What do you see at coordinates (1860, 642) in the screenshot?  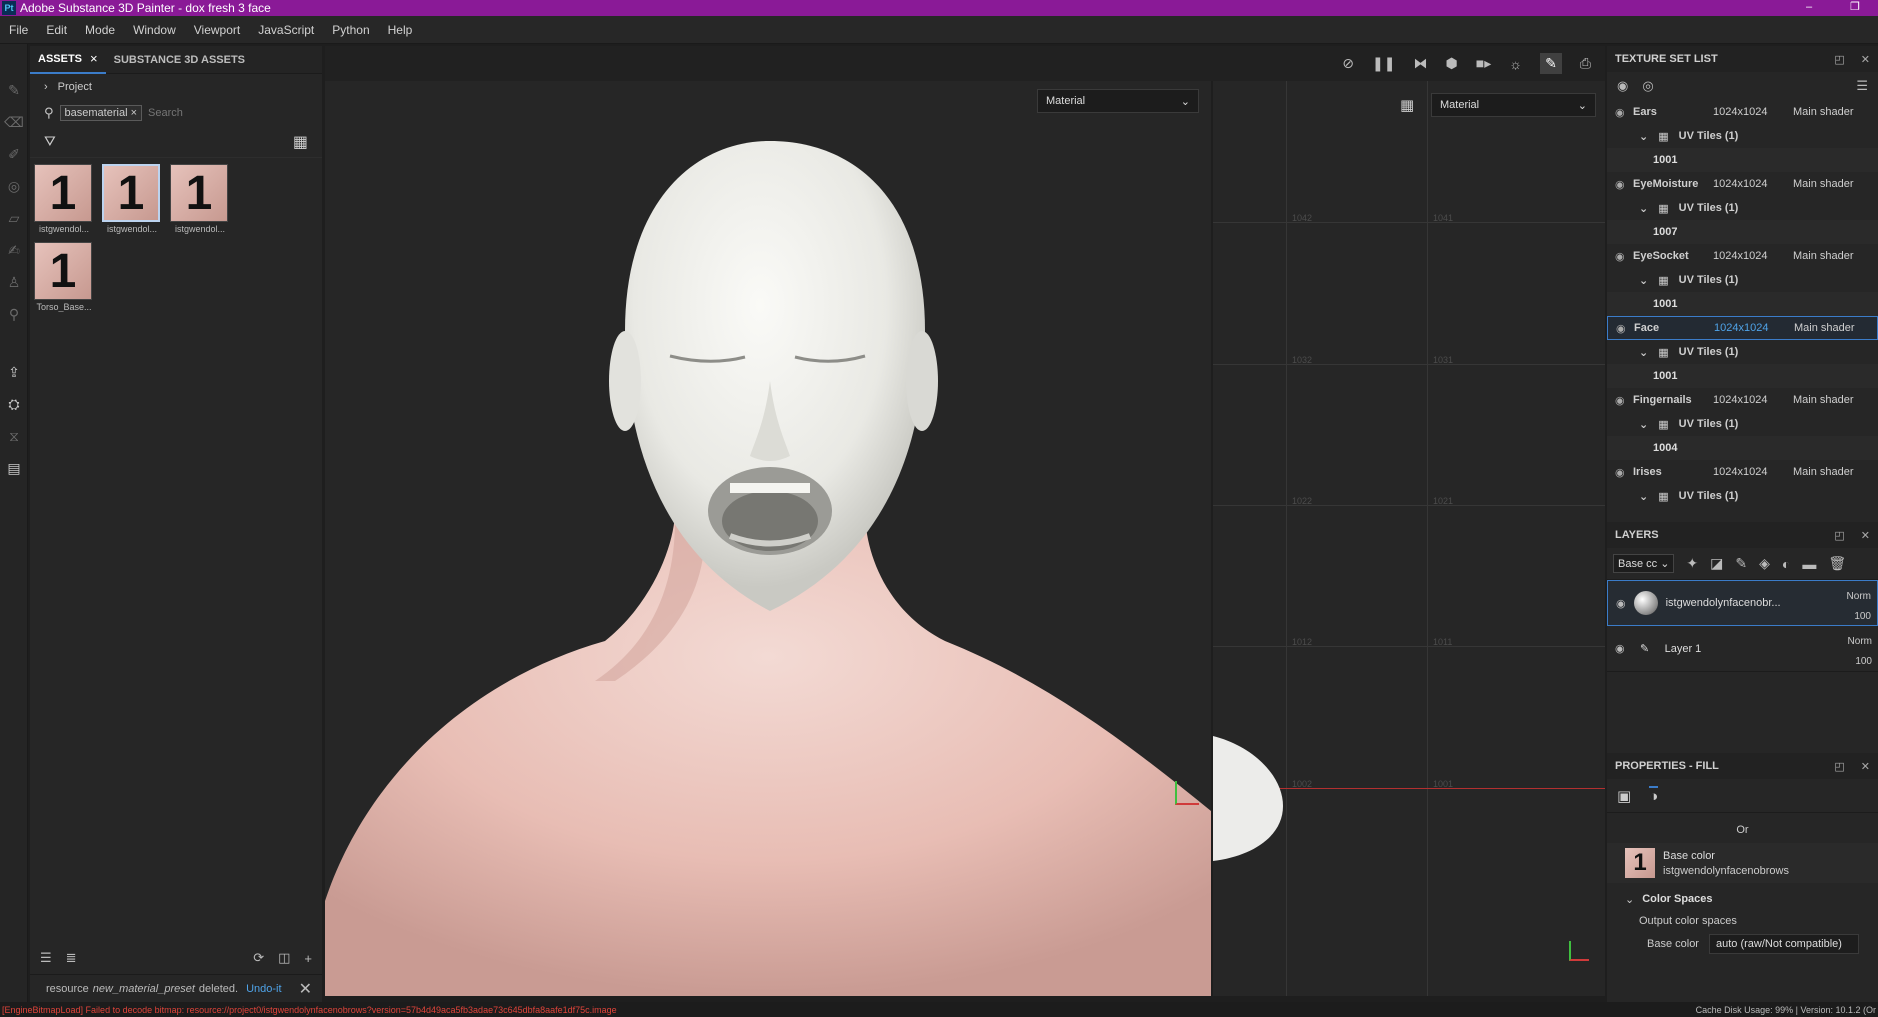 I see `blend-mode: Norm` at bounding box center [1860, 642].